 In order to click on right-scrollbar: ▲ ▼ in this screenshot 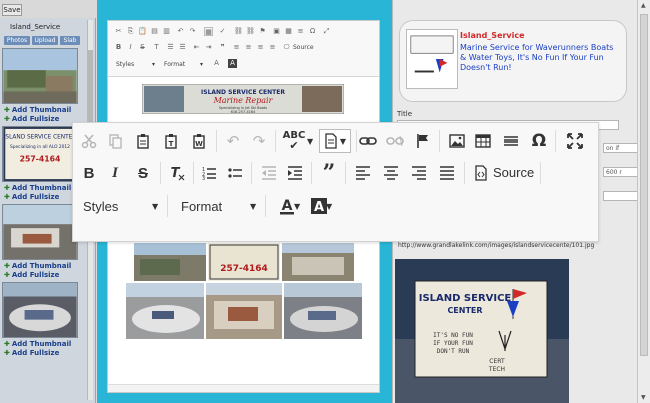, I will do `click(643, 201)`.